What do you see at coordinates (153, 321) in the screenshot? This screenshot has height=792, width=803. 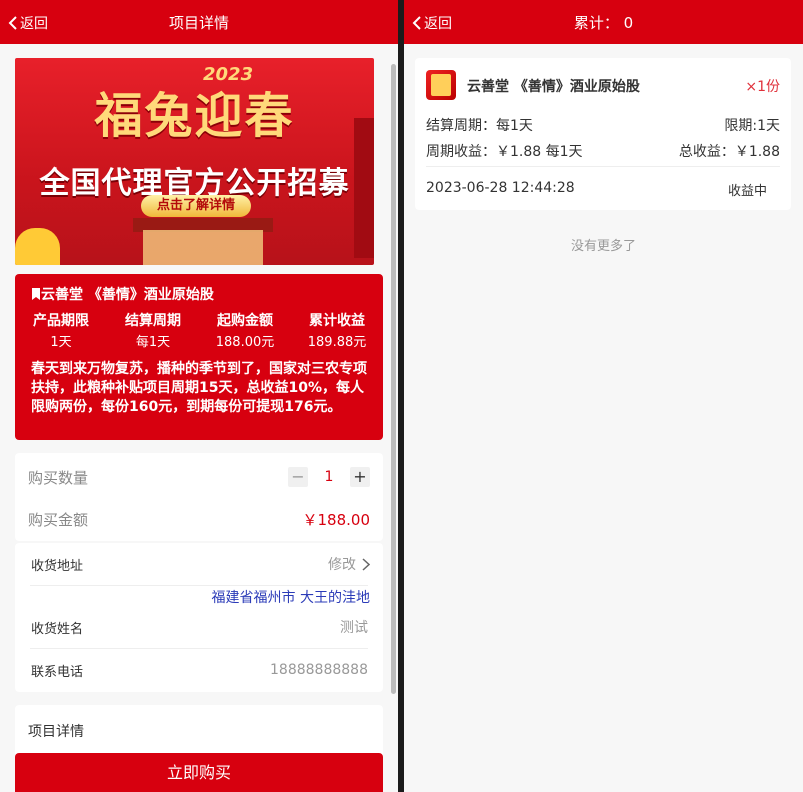 I see `stat-label: 结算周期` at bounding box center [153, 321].